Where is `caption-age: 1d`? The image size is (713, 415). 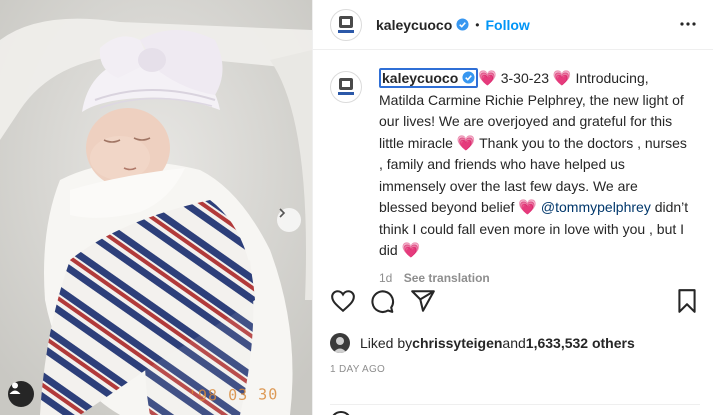
caption-age: 1d is located at coordinates (386, 277).